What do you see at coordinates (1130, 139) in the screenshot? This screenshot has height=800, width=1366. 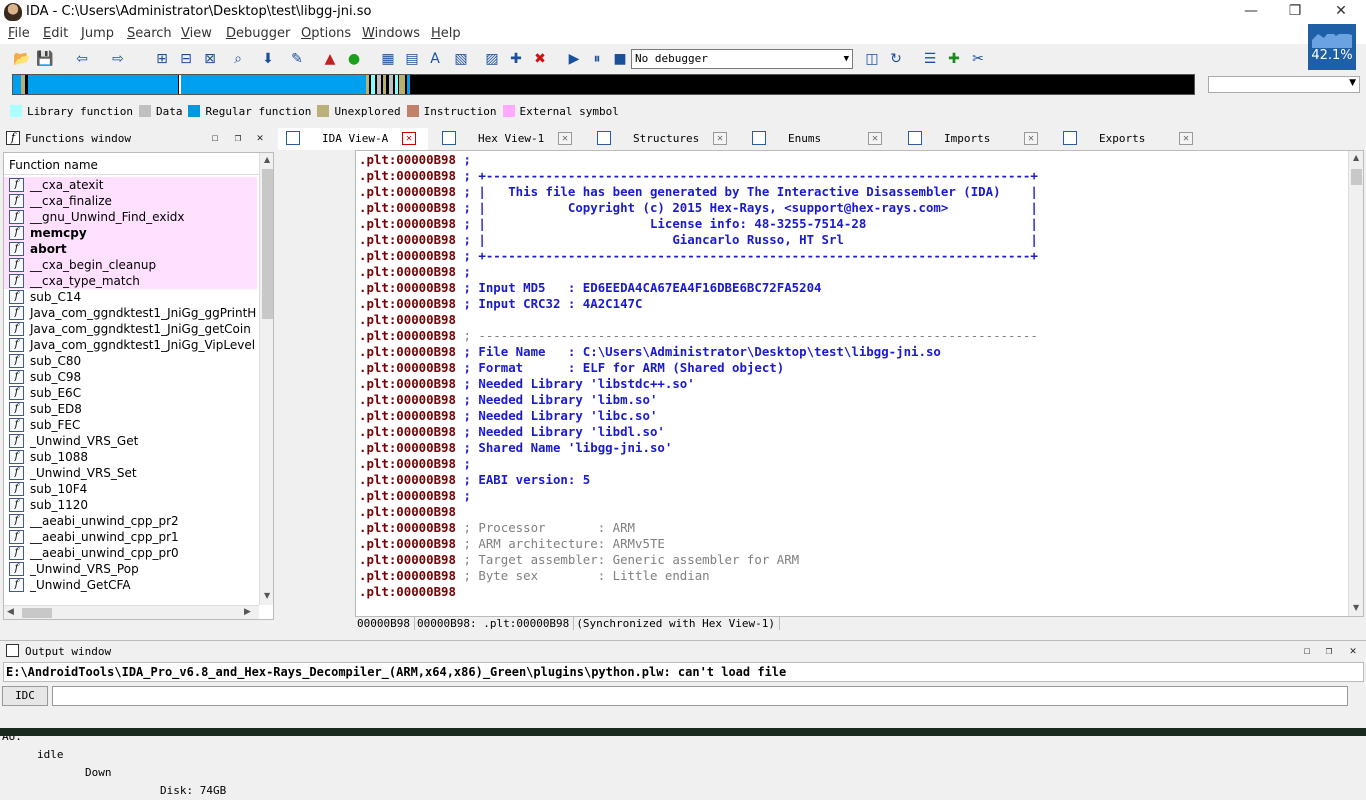 I see `tab-exports: Exports ✕` at bounding box center [1130, 139].